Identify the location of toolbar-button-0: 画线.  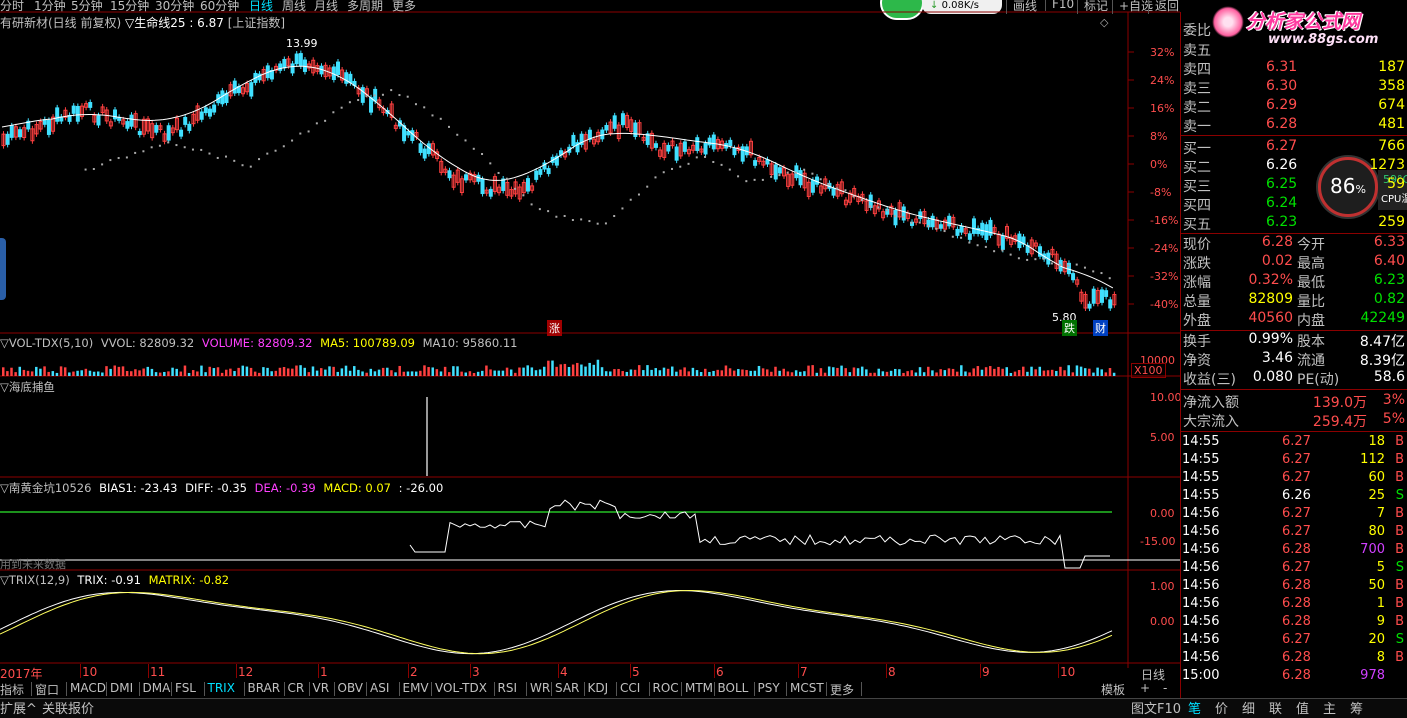
(1021, 7).